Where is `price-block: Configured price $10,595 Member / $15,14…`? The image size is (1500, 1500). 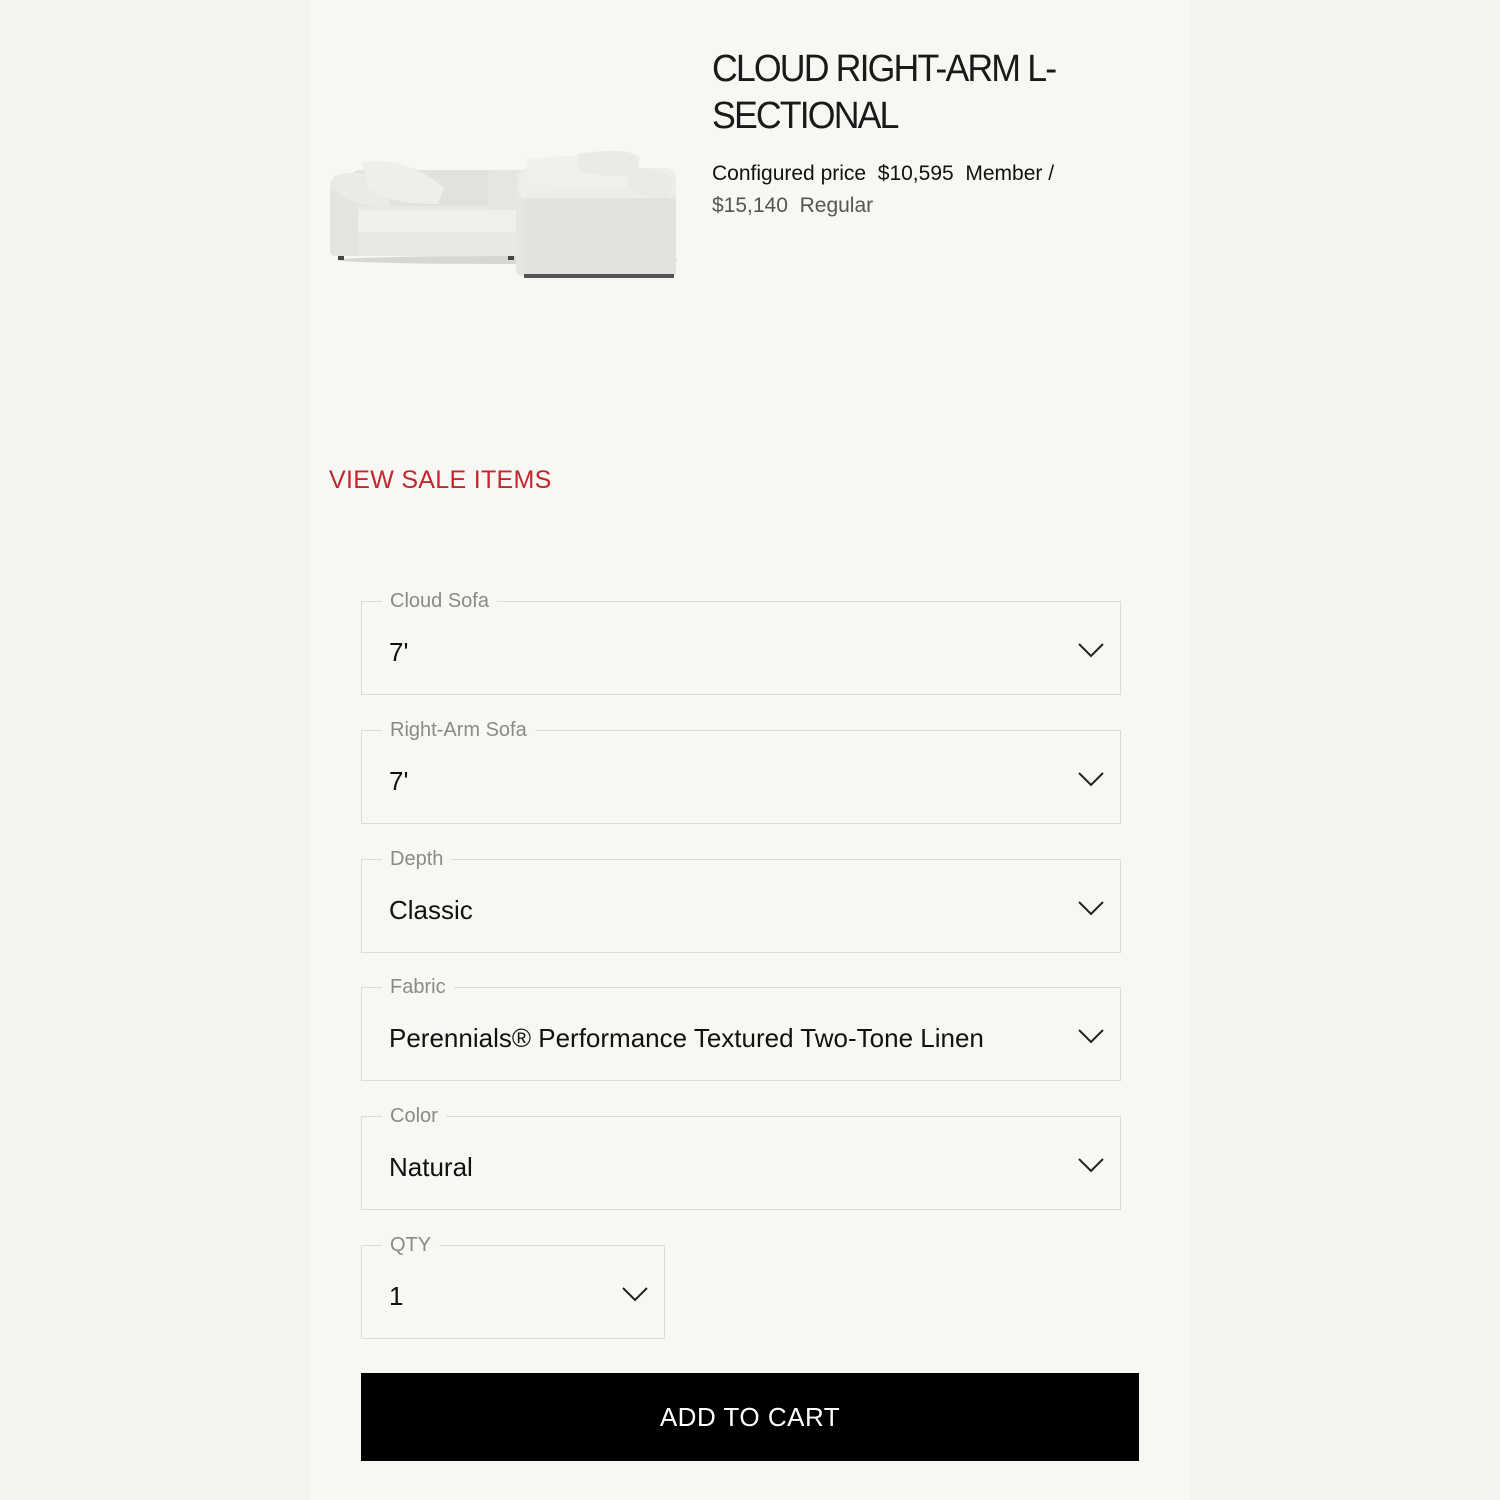 price-block: Configured price $10,595 Member / $15,14… is located at coordinates (922, 190).